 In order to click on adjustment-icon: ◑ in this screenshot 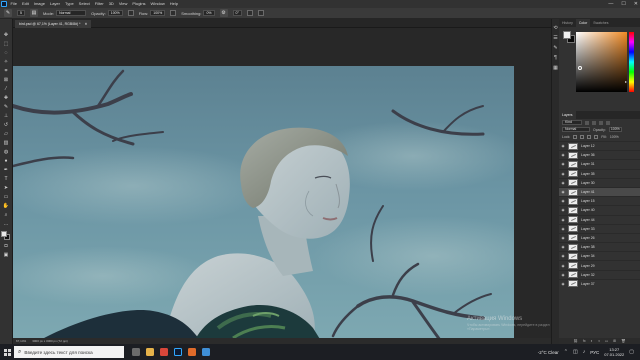, I will do `click(599, 341)`.